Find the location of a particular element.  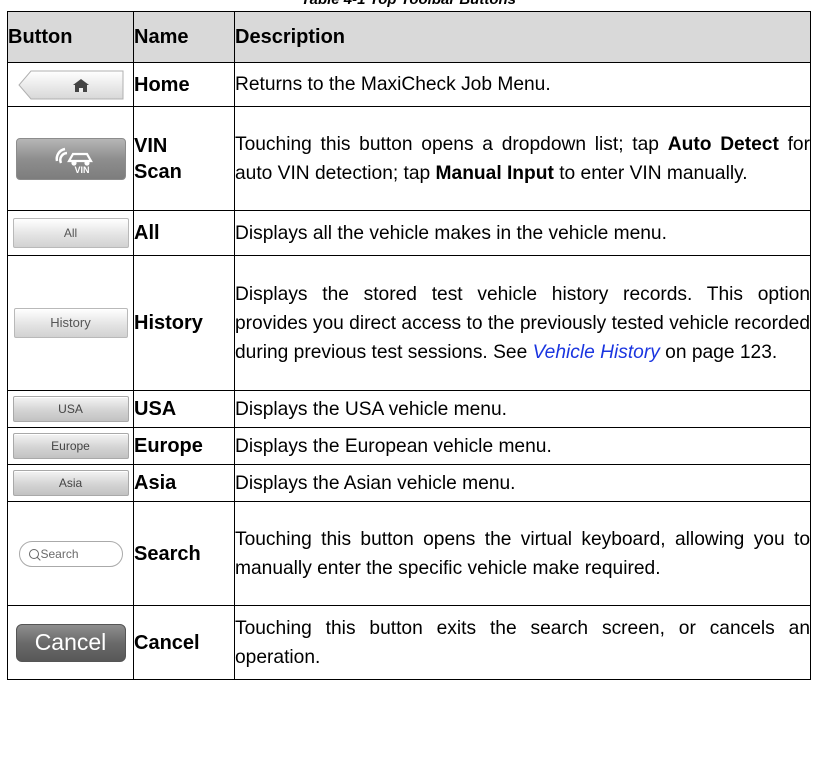

header-name: Name is located at coordinates (184, 37).